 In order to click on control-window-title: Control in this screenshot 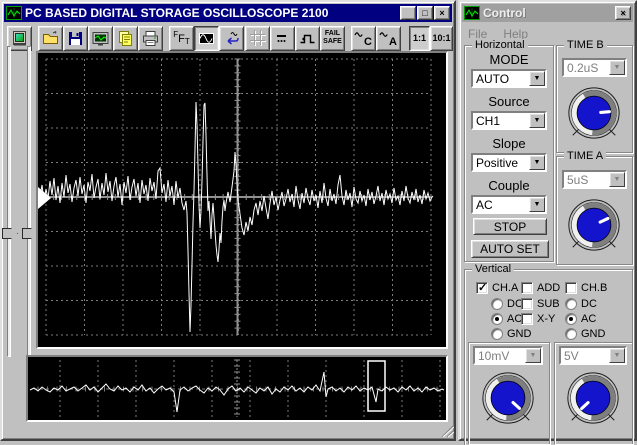, I will do `click(504, 13)`.